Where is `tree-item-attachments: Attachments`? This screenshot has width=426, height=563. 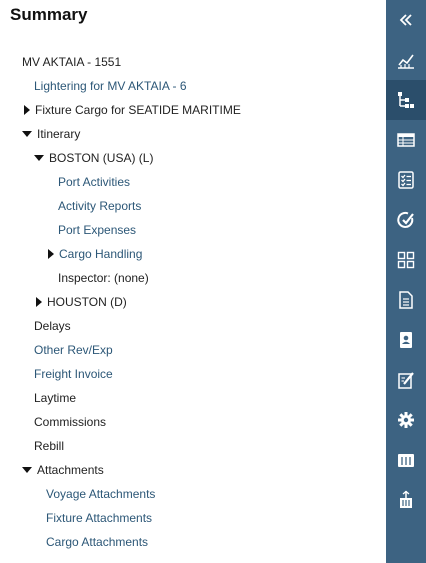 tree-item-attachments: Attachments is located at coordinates (63, 470).